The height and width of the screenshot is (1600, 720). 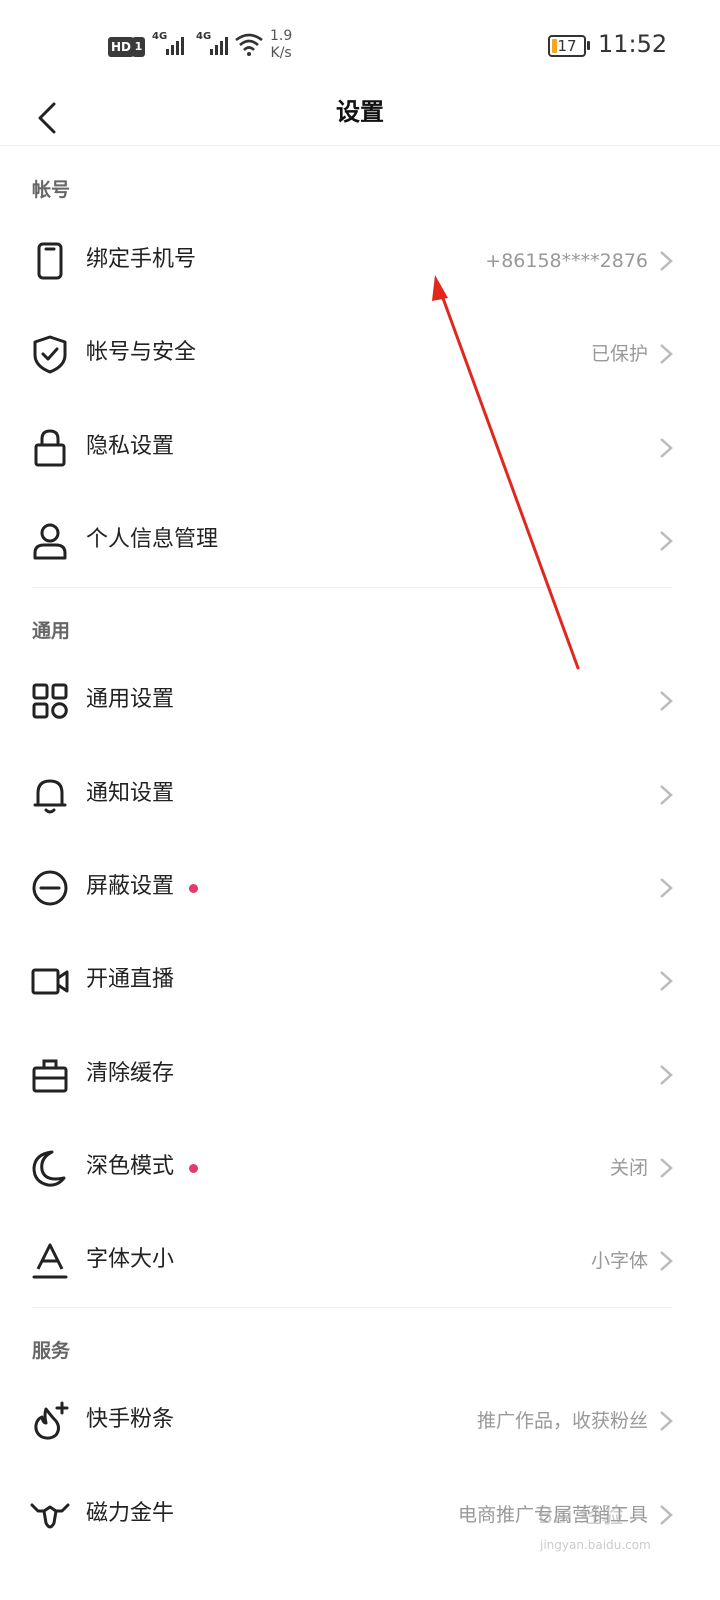 What do you see at coordinates (130, 1259) in the screenshot?
I see `item-label: 字体大小` at bounding box center [130, 1259].